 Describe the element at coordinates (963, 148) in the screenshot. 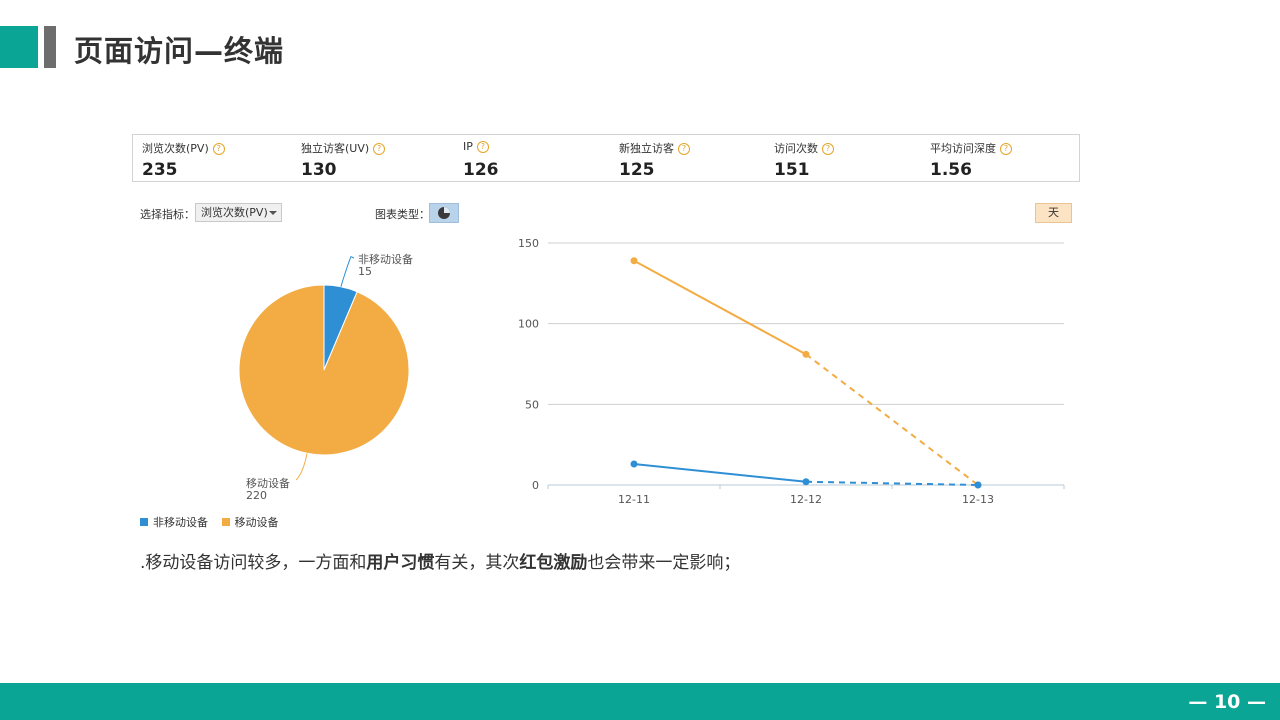

I see `metric-label: 平均访问深度` at that location.